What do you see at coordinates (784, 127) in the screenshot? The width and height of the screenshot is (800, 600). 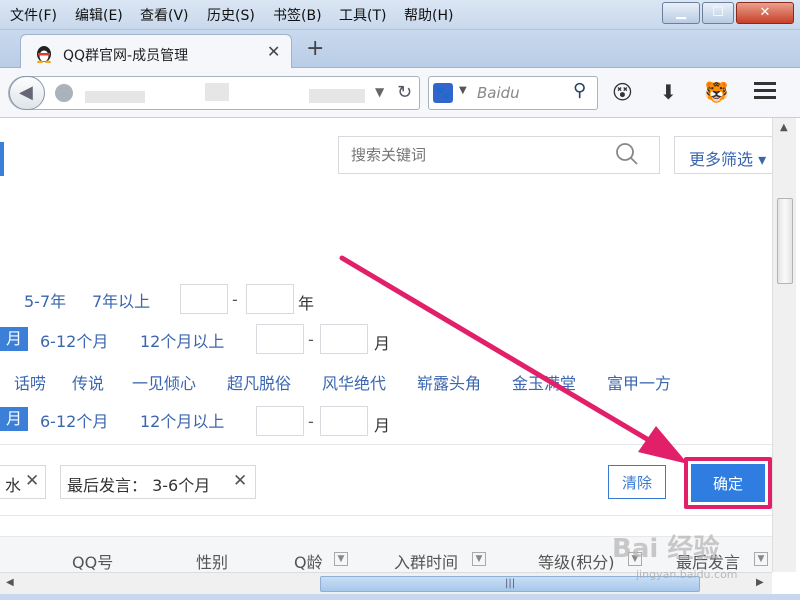 I see `scroll-up-icon: ▲` at bounding box center [784, 127].